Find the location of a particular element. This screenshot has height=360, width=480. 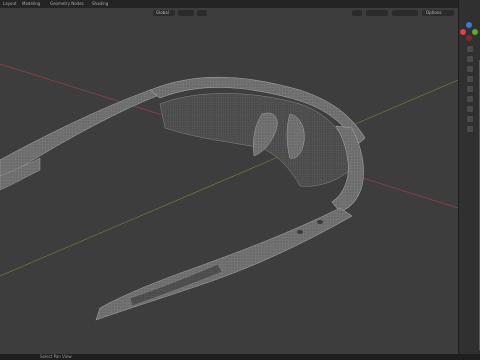

options-label: Options is located at coordinates (434, 12).